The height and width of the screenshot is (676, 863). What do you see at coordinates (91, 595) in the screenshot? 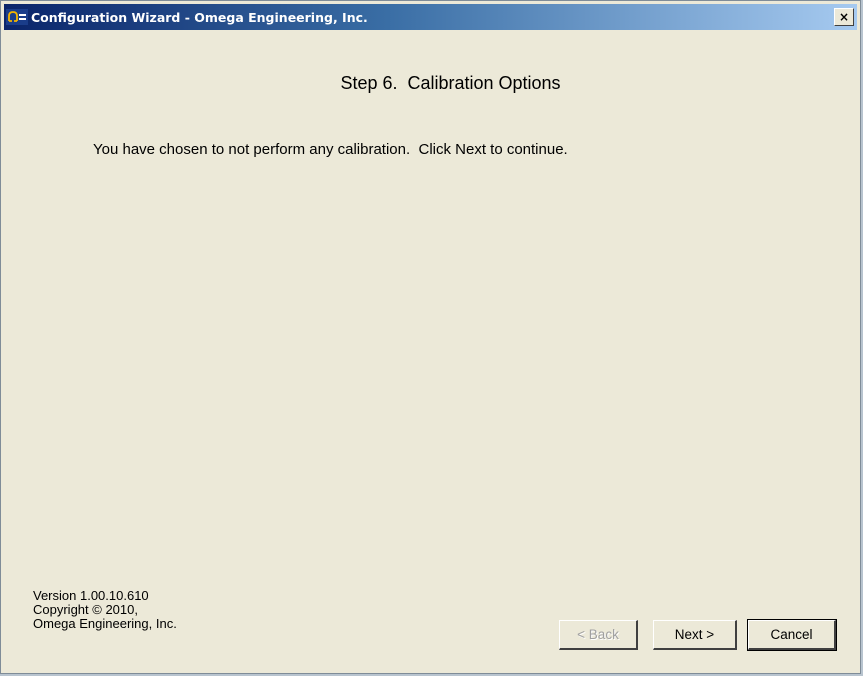
I see `version-text: Version 1.00.10.610` at bounding box center [91, 595].